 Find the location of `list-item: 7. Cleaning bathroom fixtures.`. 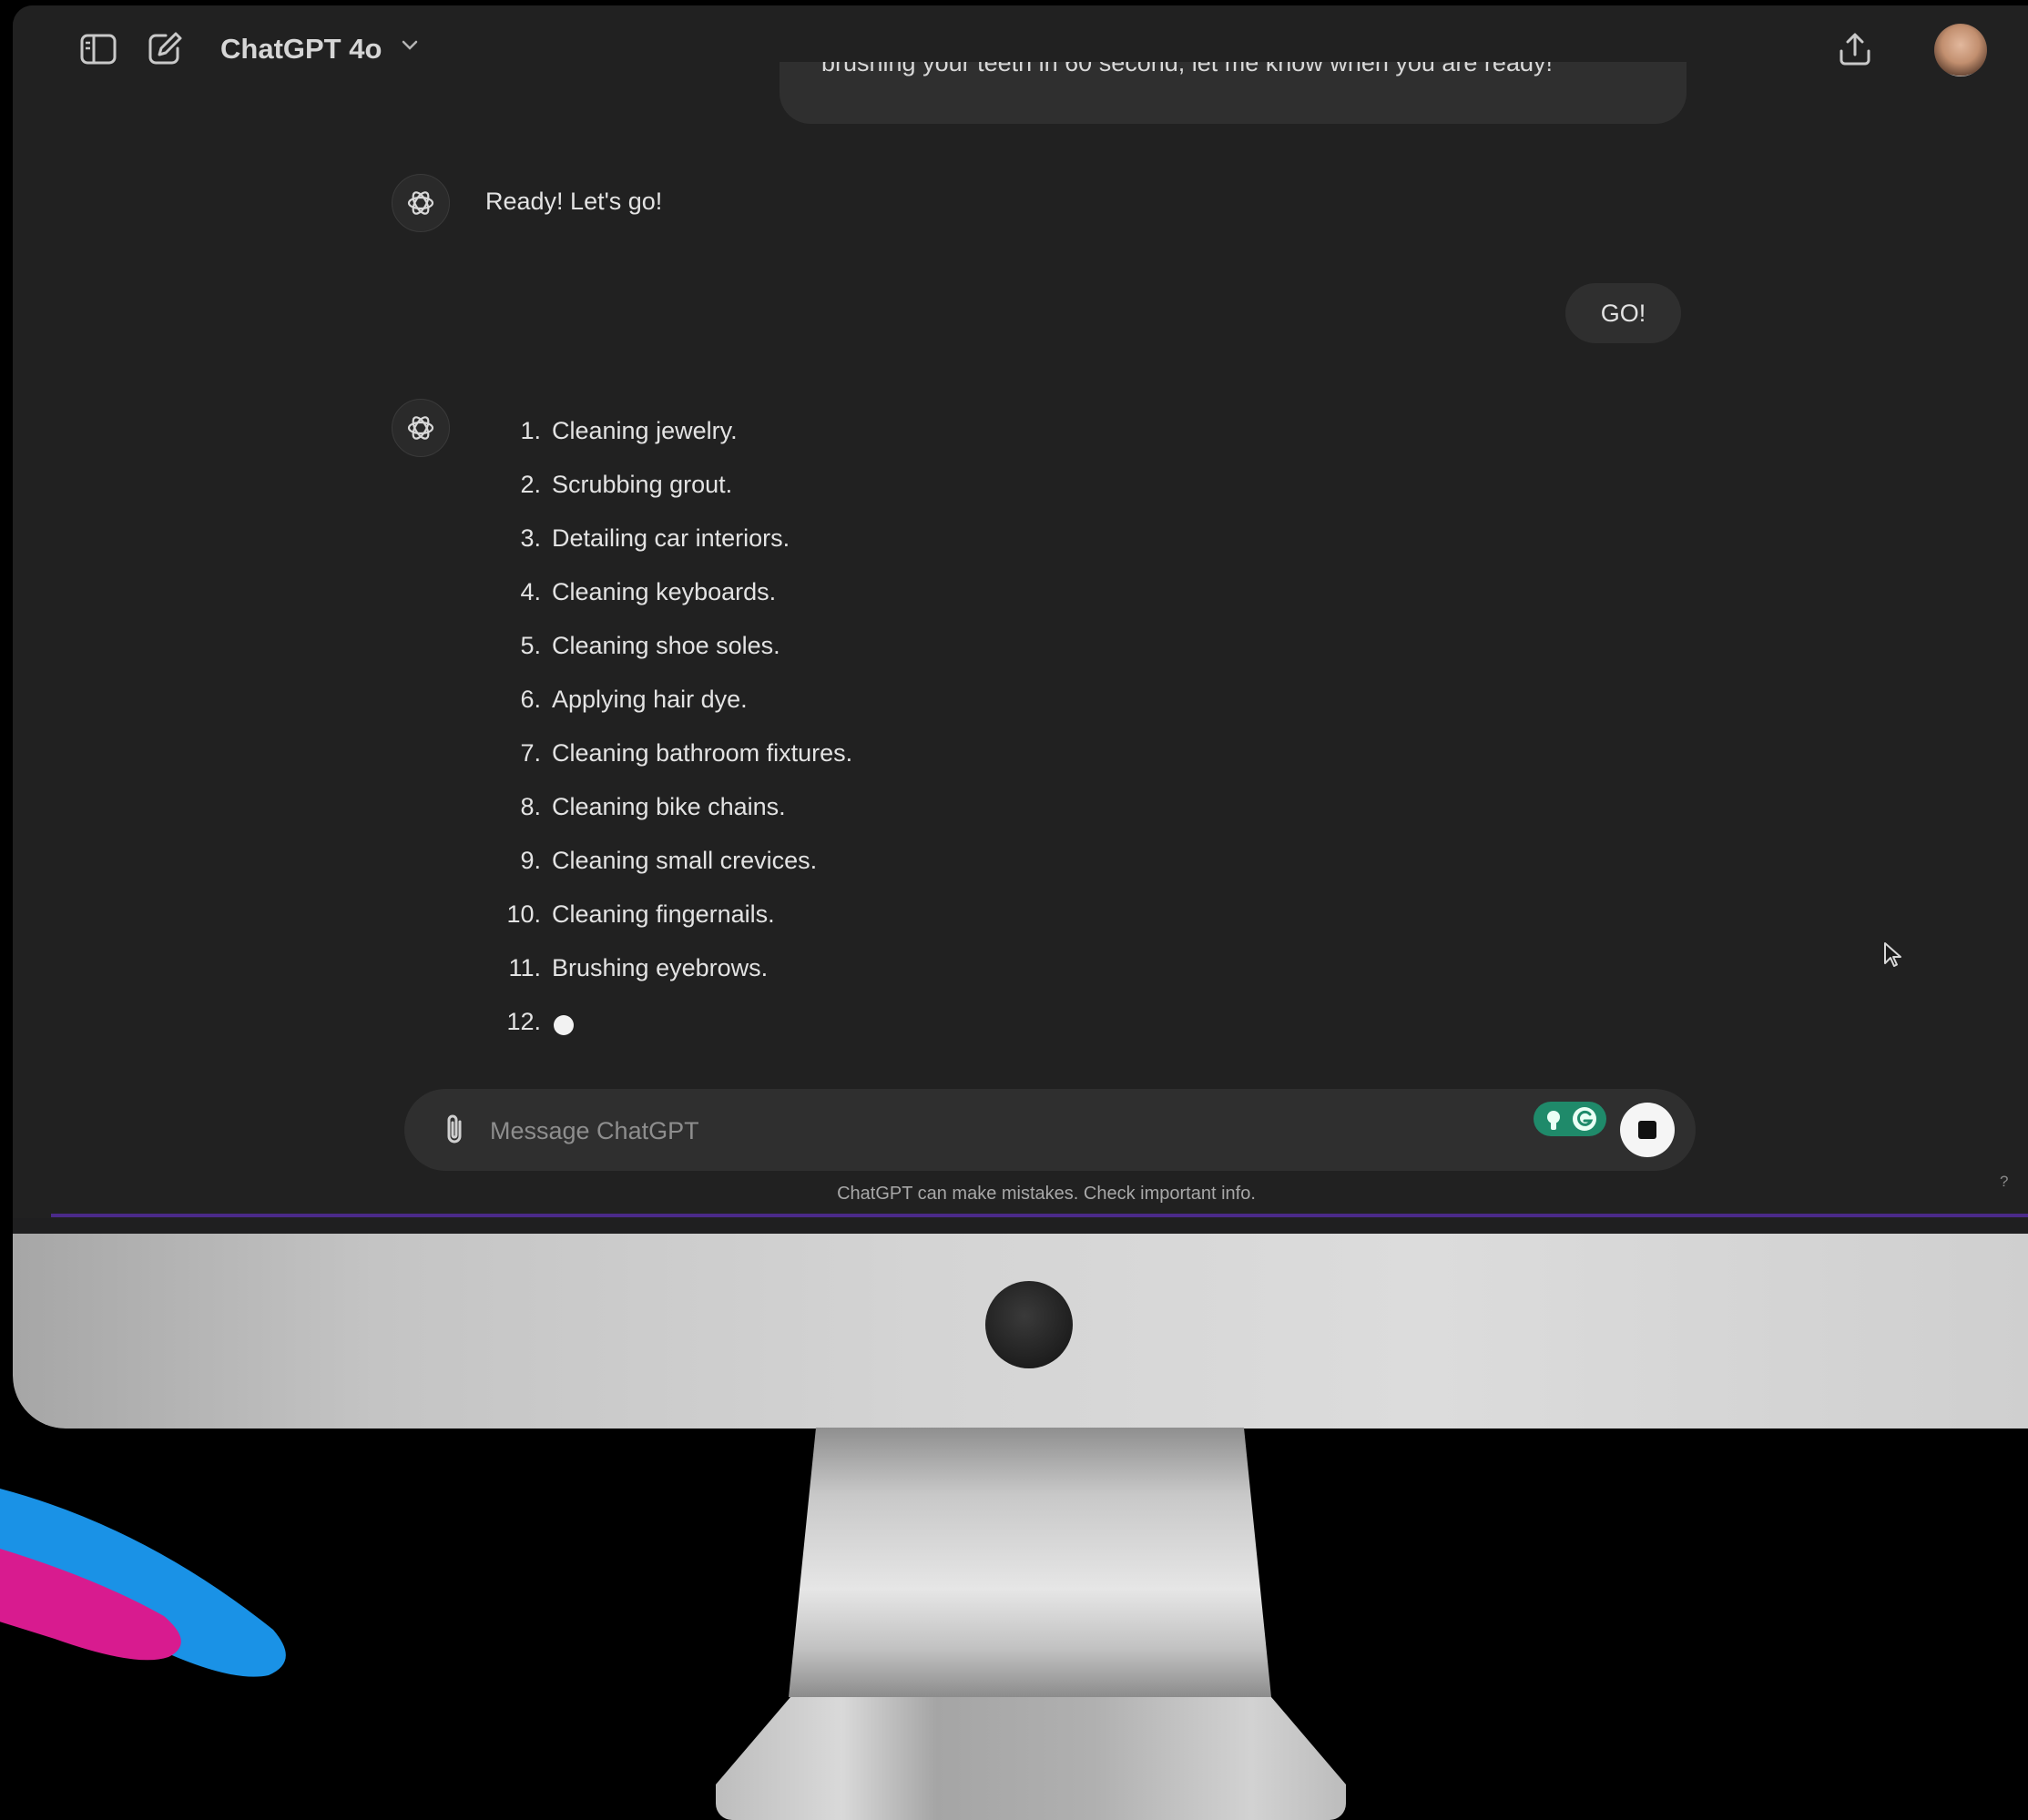

list-item: 7. Cleaning bathroom fixtures. is located at coordinates (791, 766).